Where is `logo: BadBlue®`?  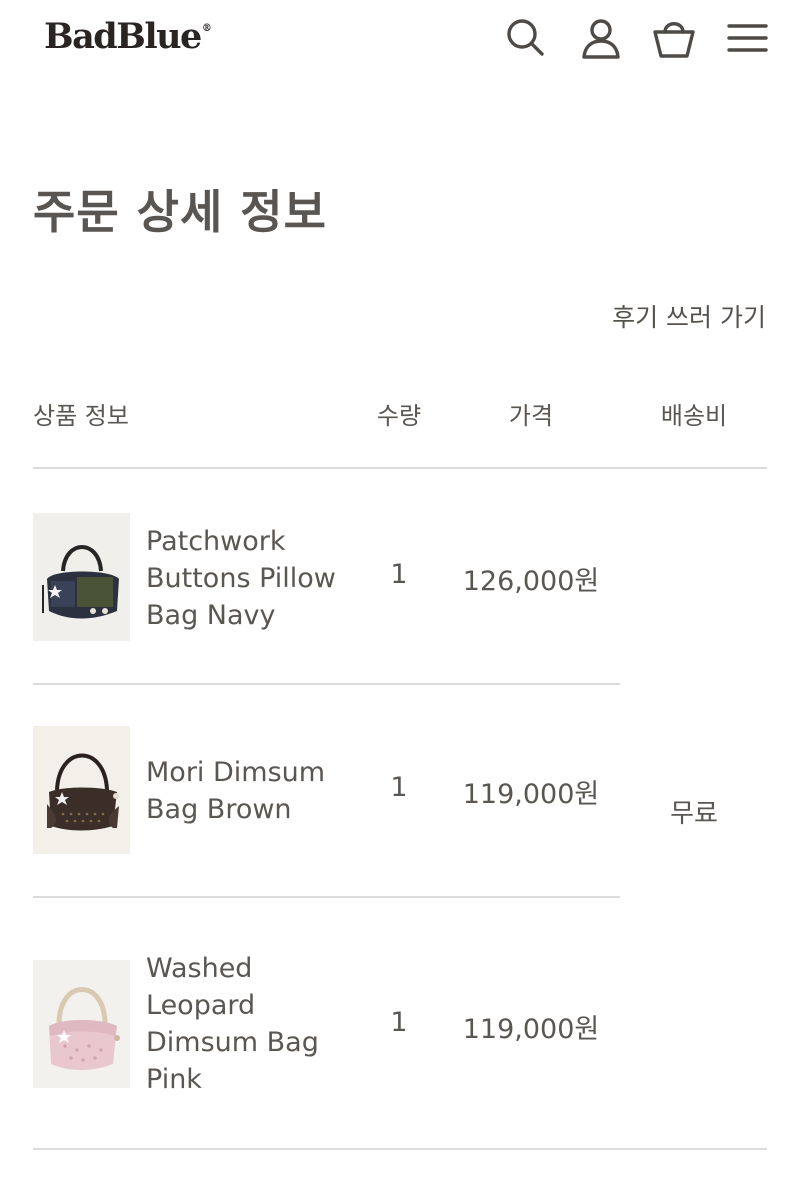
logo: BadBlue® is located at coordinates (128, 36).